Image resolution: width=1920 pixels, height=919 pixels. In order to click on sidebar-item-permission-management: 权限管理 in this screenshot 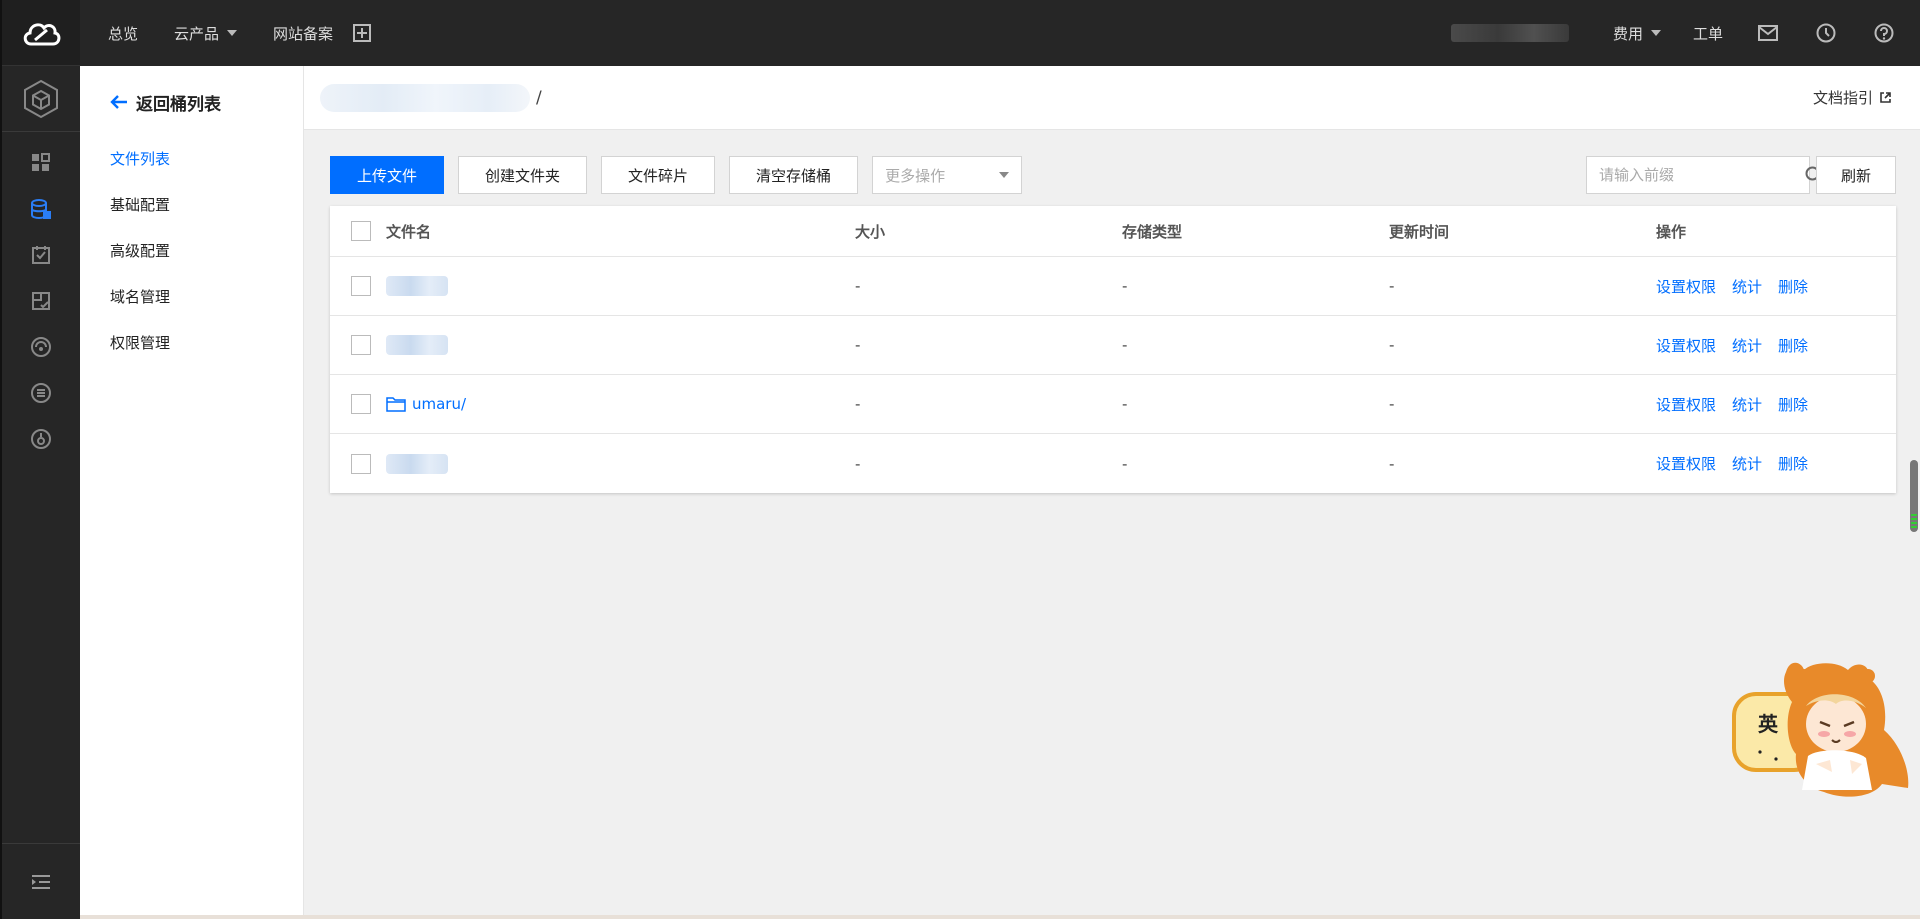, I will do `click(191, 356)`.